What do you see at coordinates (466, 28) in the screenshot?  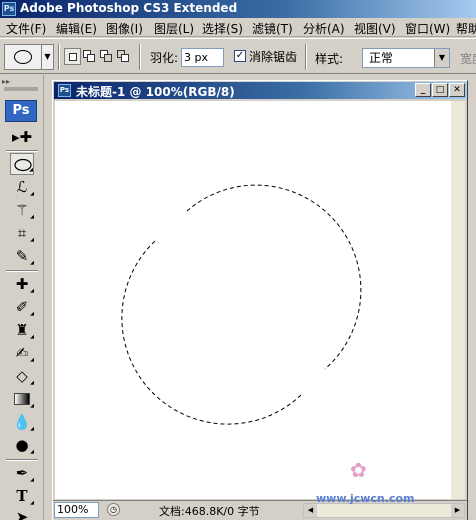 I see `menu-help: 帮助` at bounding box center [466, 28].